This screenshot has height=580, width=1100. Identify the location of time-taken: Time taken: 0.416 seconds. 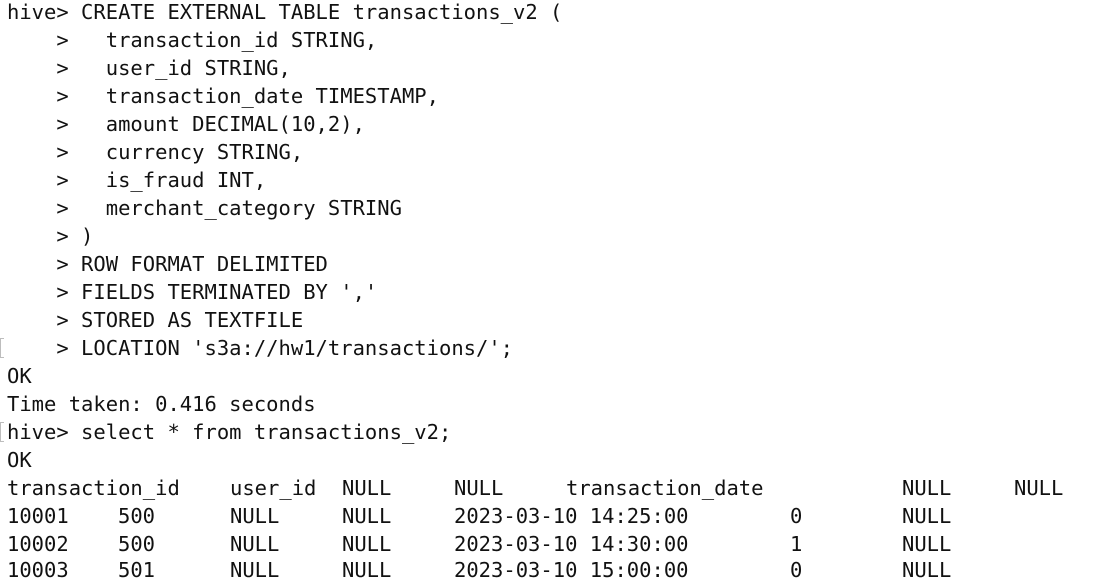
(161, 404).